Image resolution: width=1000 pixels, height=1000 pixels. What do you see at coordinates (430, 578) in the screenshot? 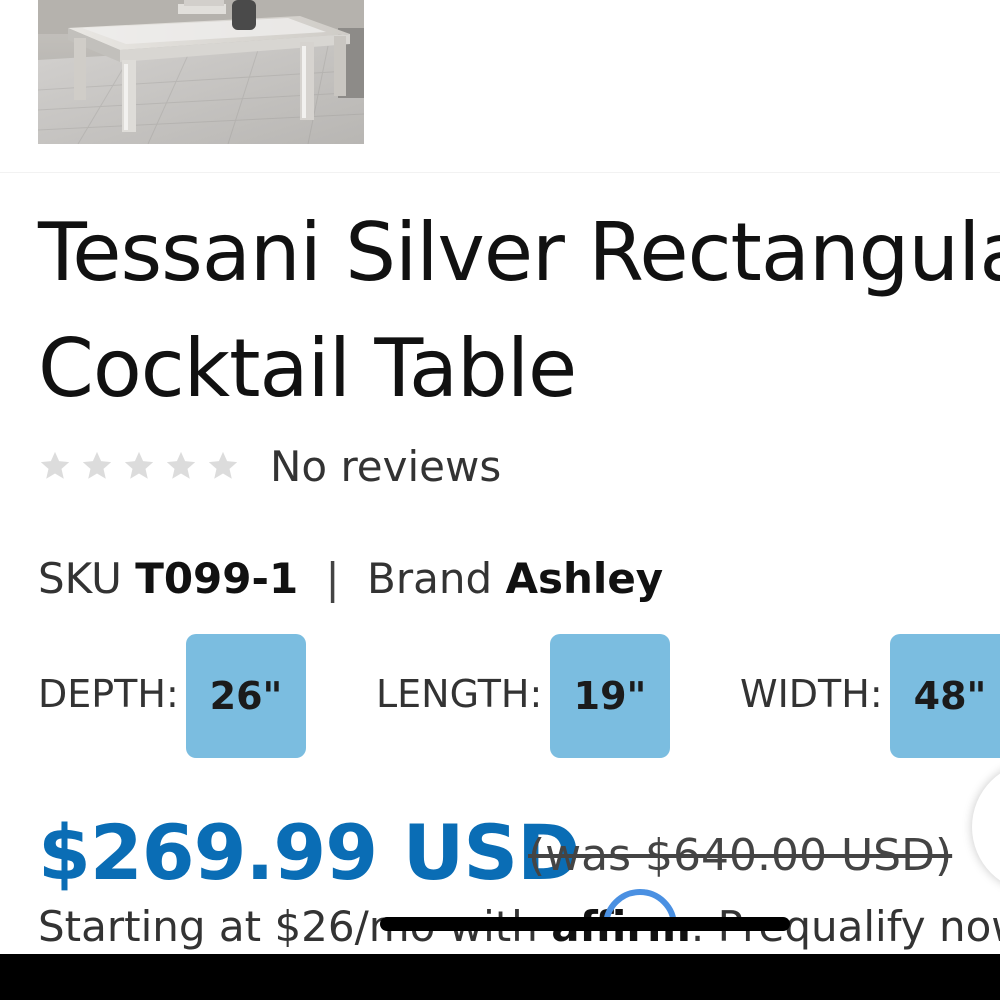
I see `brand-label: Brand` at bounding box center [430, 578].